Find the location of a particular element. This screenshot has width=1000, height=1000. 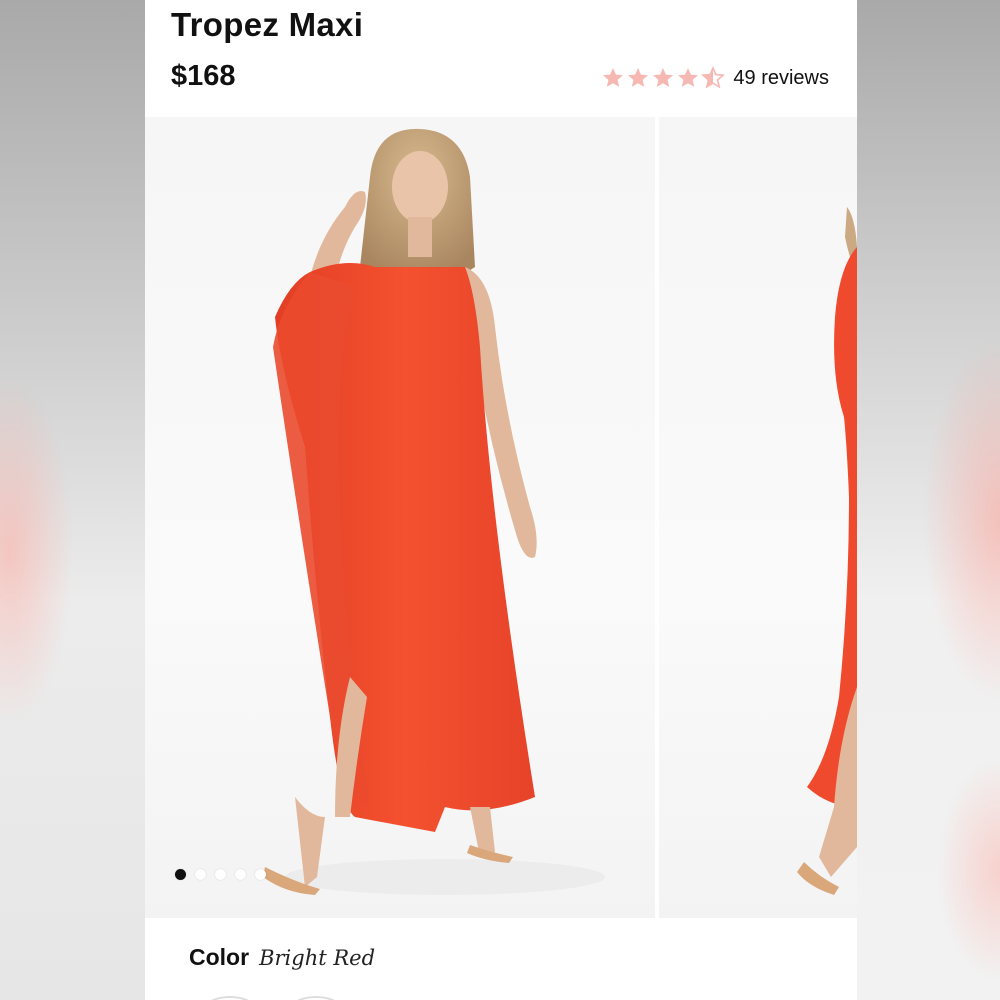

background-right is located at coordinates (928, 500).